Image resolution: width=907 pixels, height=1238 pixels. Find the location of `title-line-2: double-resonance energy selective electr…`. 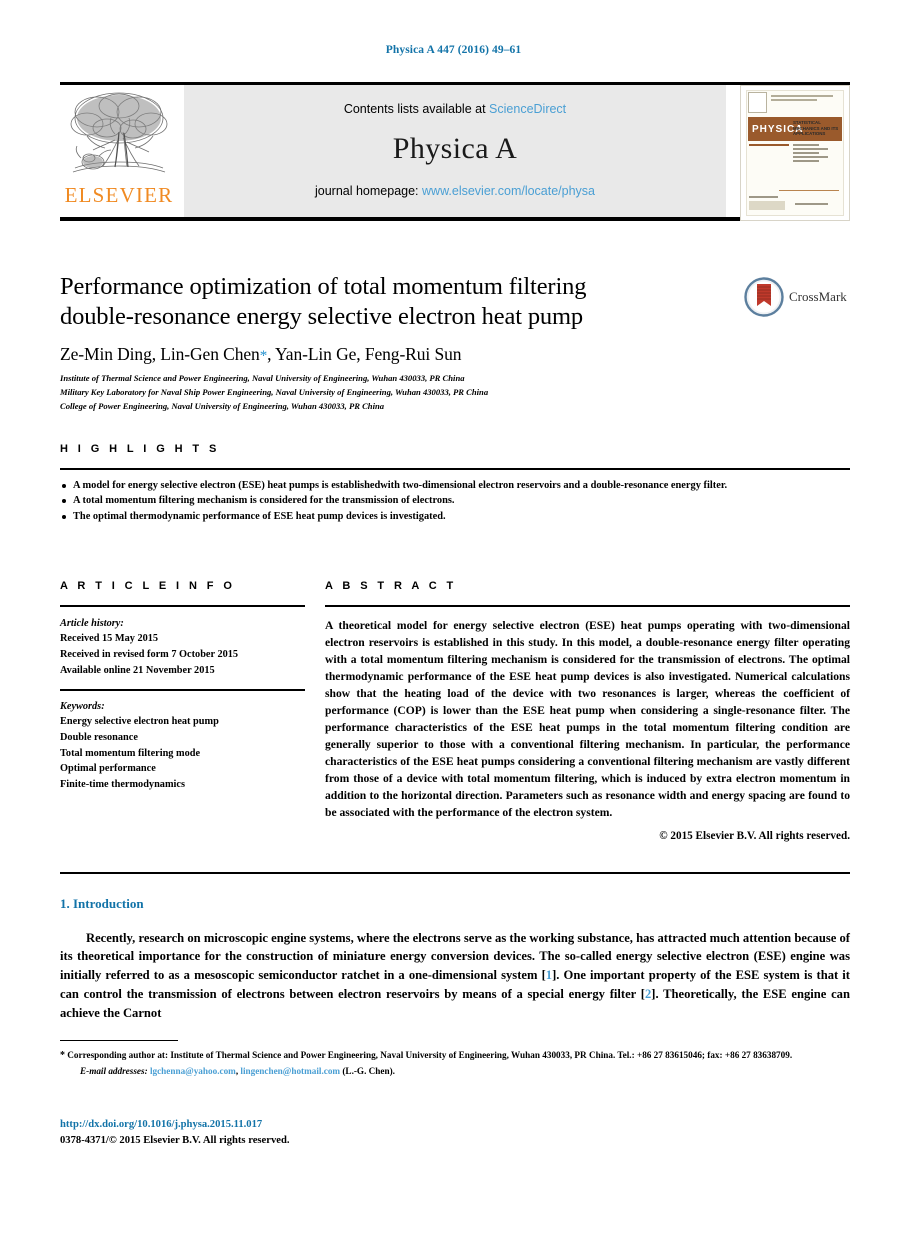

title-line-2: double-resonance energy selective electr… is located at coordinates (322, 316).